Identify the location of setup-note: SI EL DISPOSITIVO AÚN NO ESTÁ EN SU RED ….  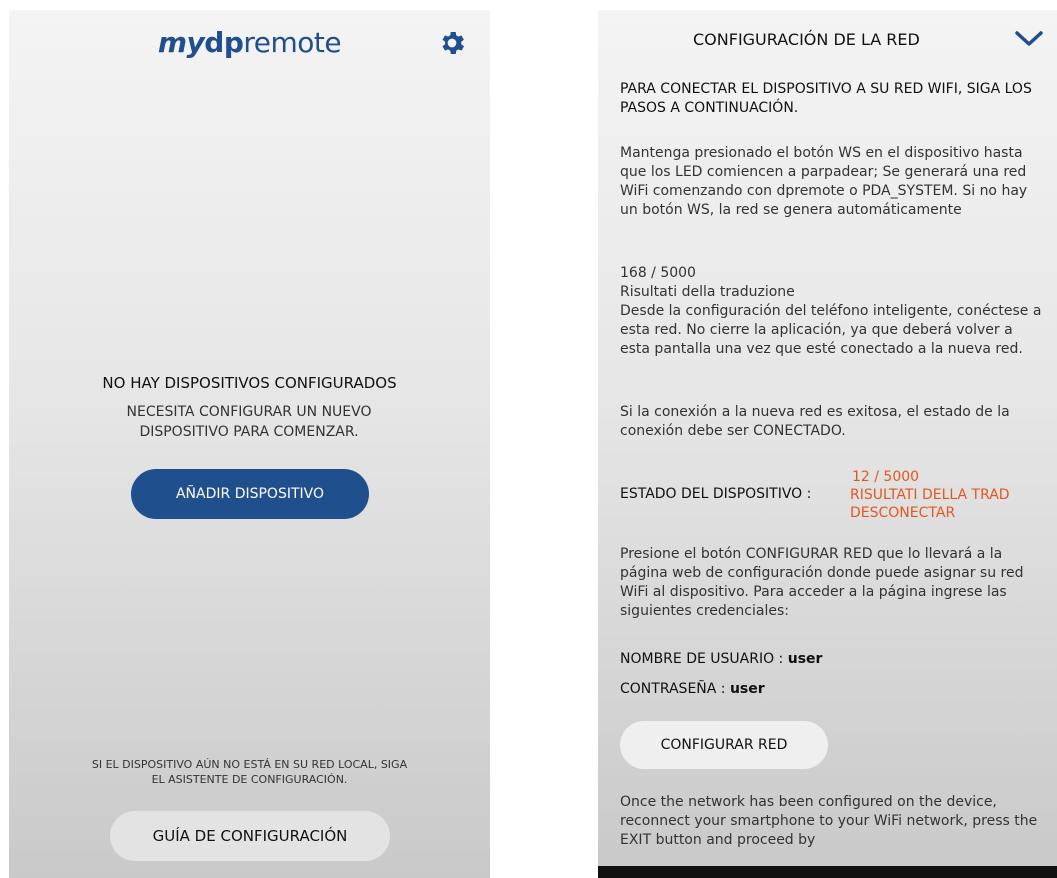
(249, 772).